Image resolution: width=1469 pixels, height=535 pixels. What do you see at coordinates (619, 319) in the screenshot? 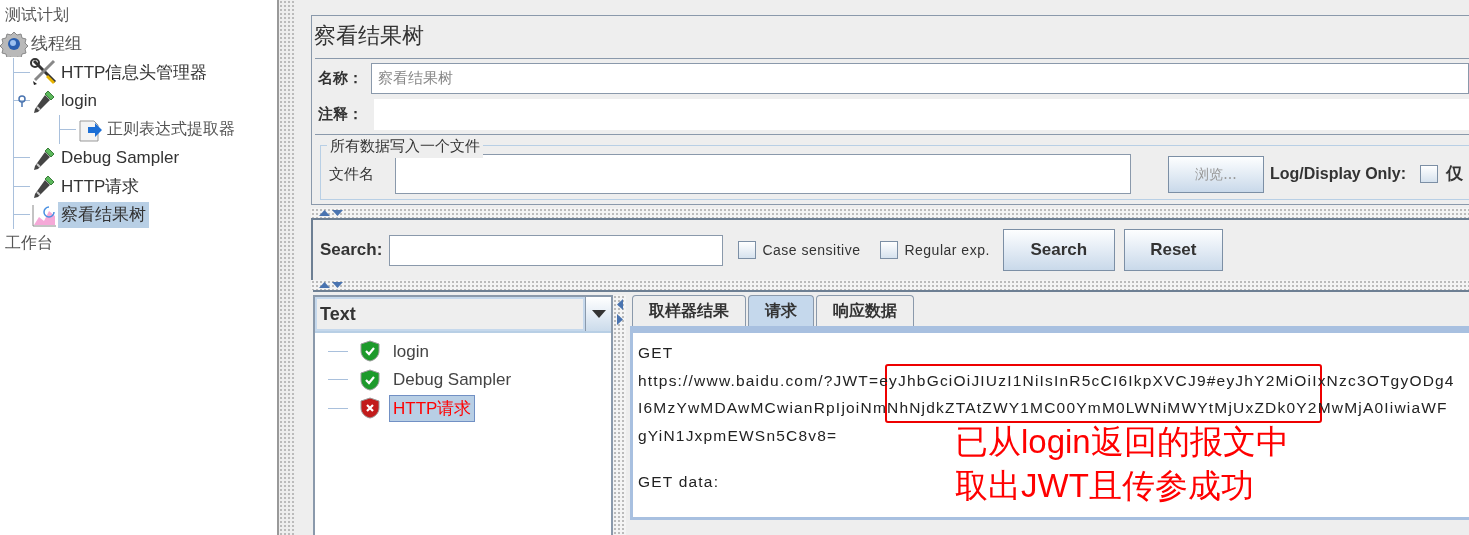
I see `collapse-right-icon` at bounding box center [619, 319].